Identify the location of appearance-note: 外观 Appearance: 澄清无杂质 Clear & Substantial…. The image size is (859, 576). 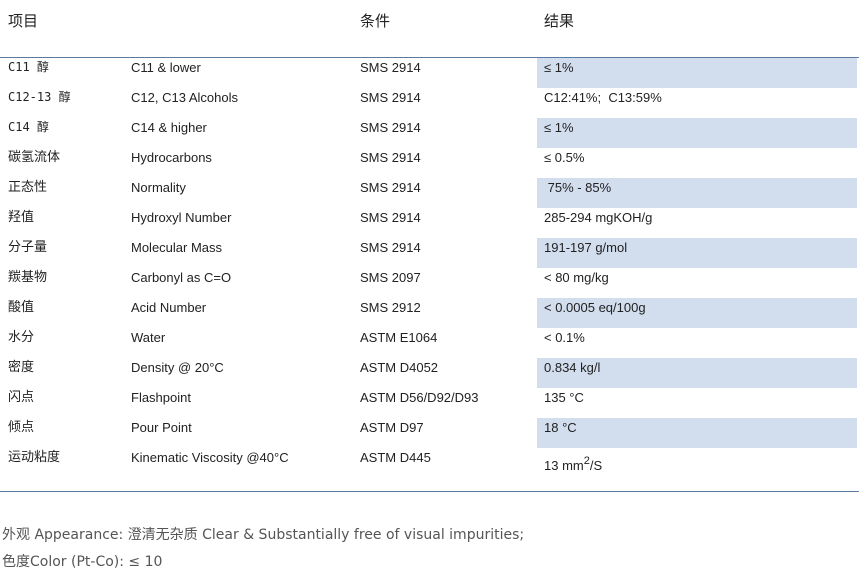
(263, 535).